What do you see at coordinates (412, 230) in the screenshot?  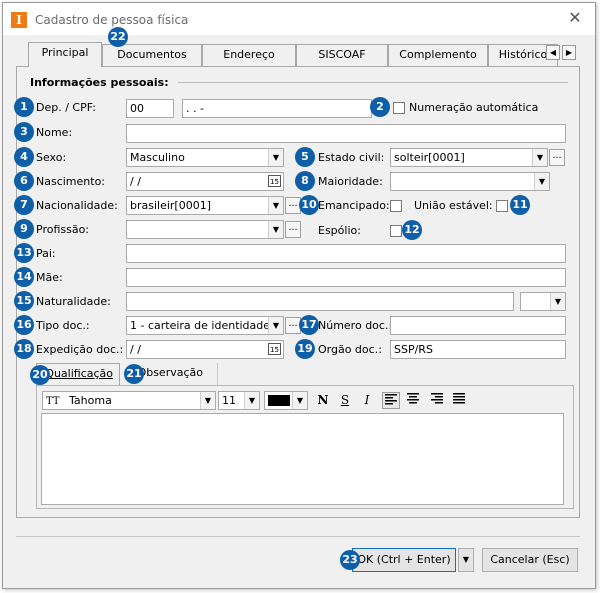 I see `badge-12: 12` at bounding box center [412, 230].